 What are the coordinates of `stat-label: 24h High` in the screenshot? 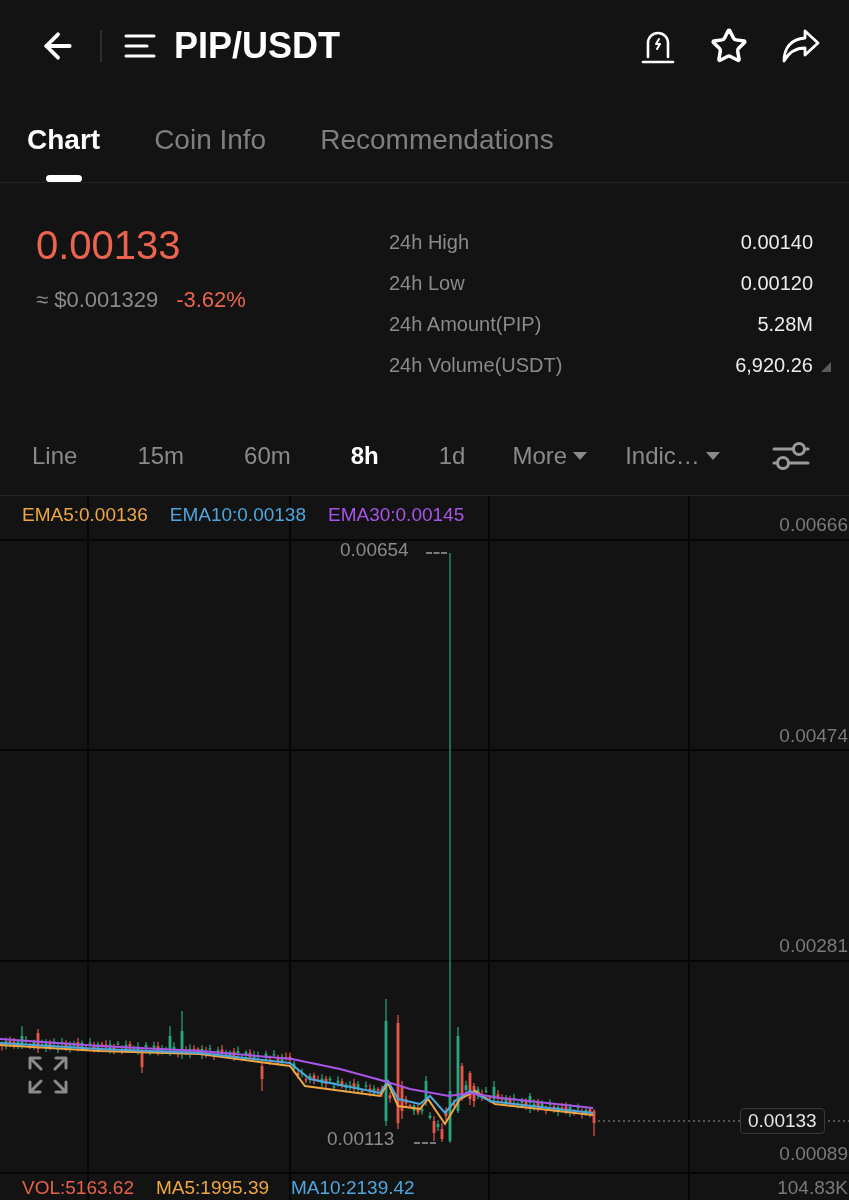 It's located at (430, 242).